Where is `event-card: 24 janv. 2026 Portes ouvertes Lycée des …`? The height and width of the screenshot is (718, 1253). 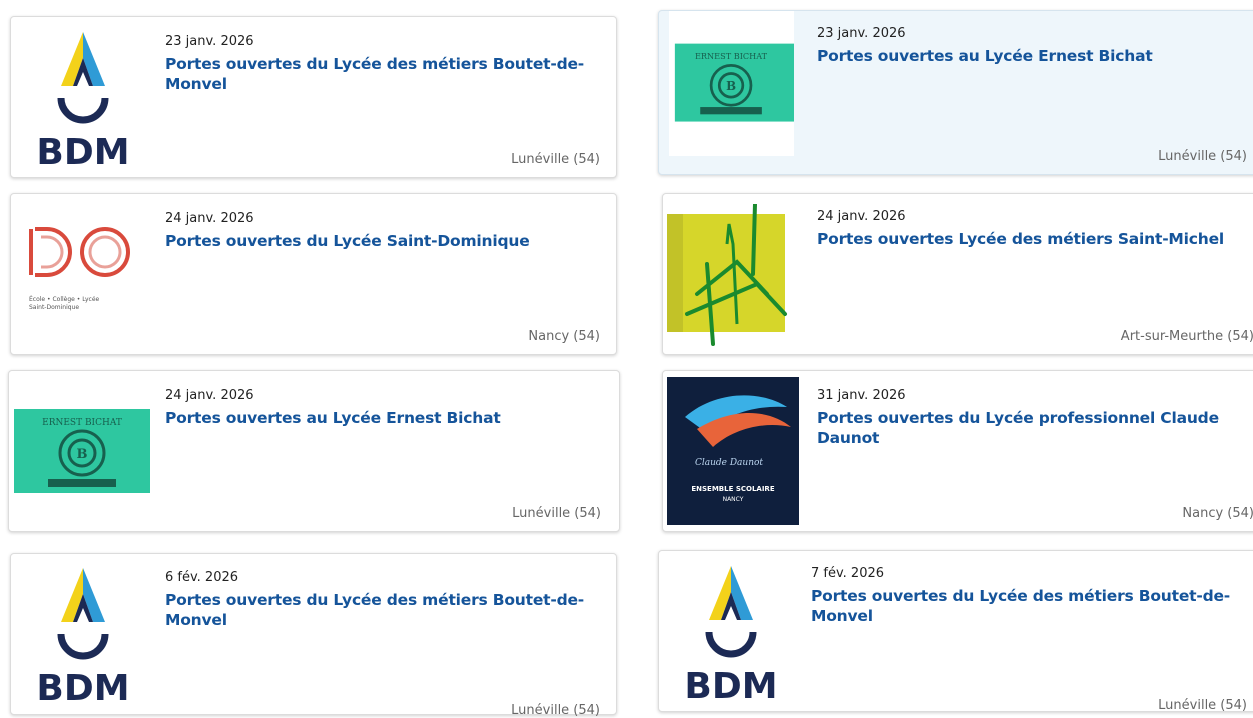
event-card: 24 janv. 2026 Portes ouvertes Lycée des … is located at coordinates (957, 274).